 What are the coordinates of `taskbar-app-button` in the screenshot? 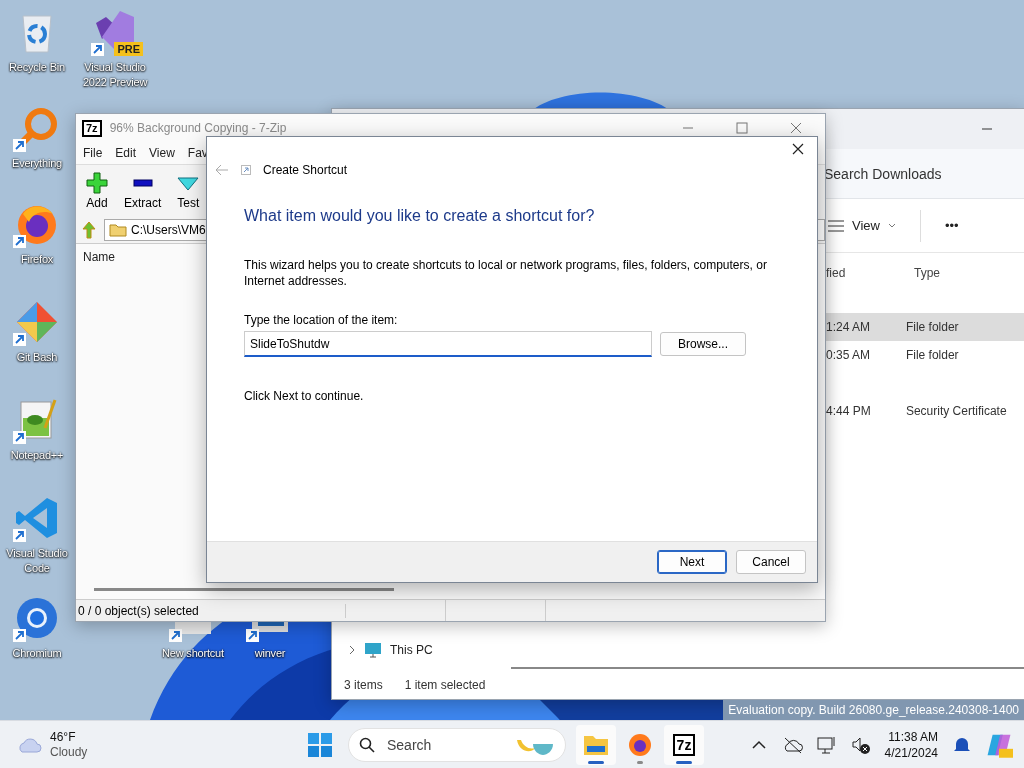 It's located at (596, 744).